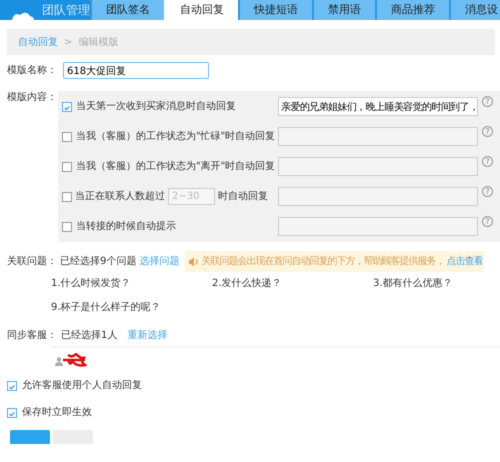 The width and height of the screenshot is (500, 462). I want to click on view-link: 点击查看, so click(464, 261).